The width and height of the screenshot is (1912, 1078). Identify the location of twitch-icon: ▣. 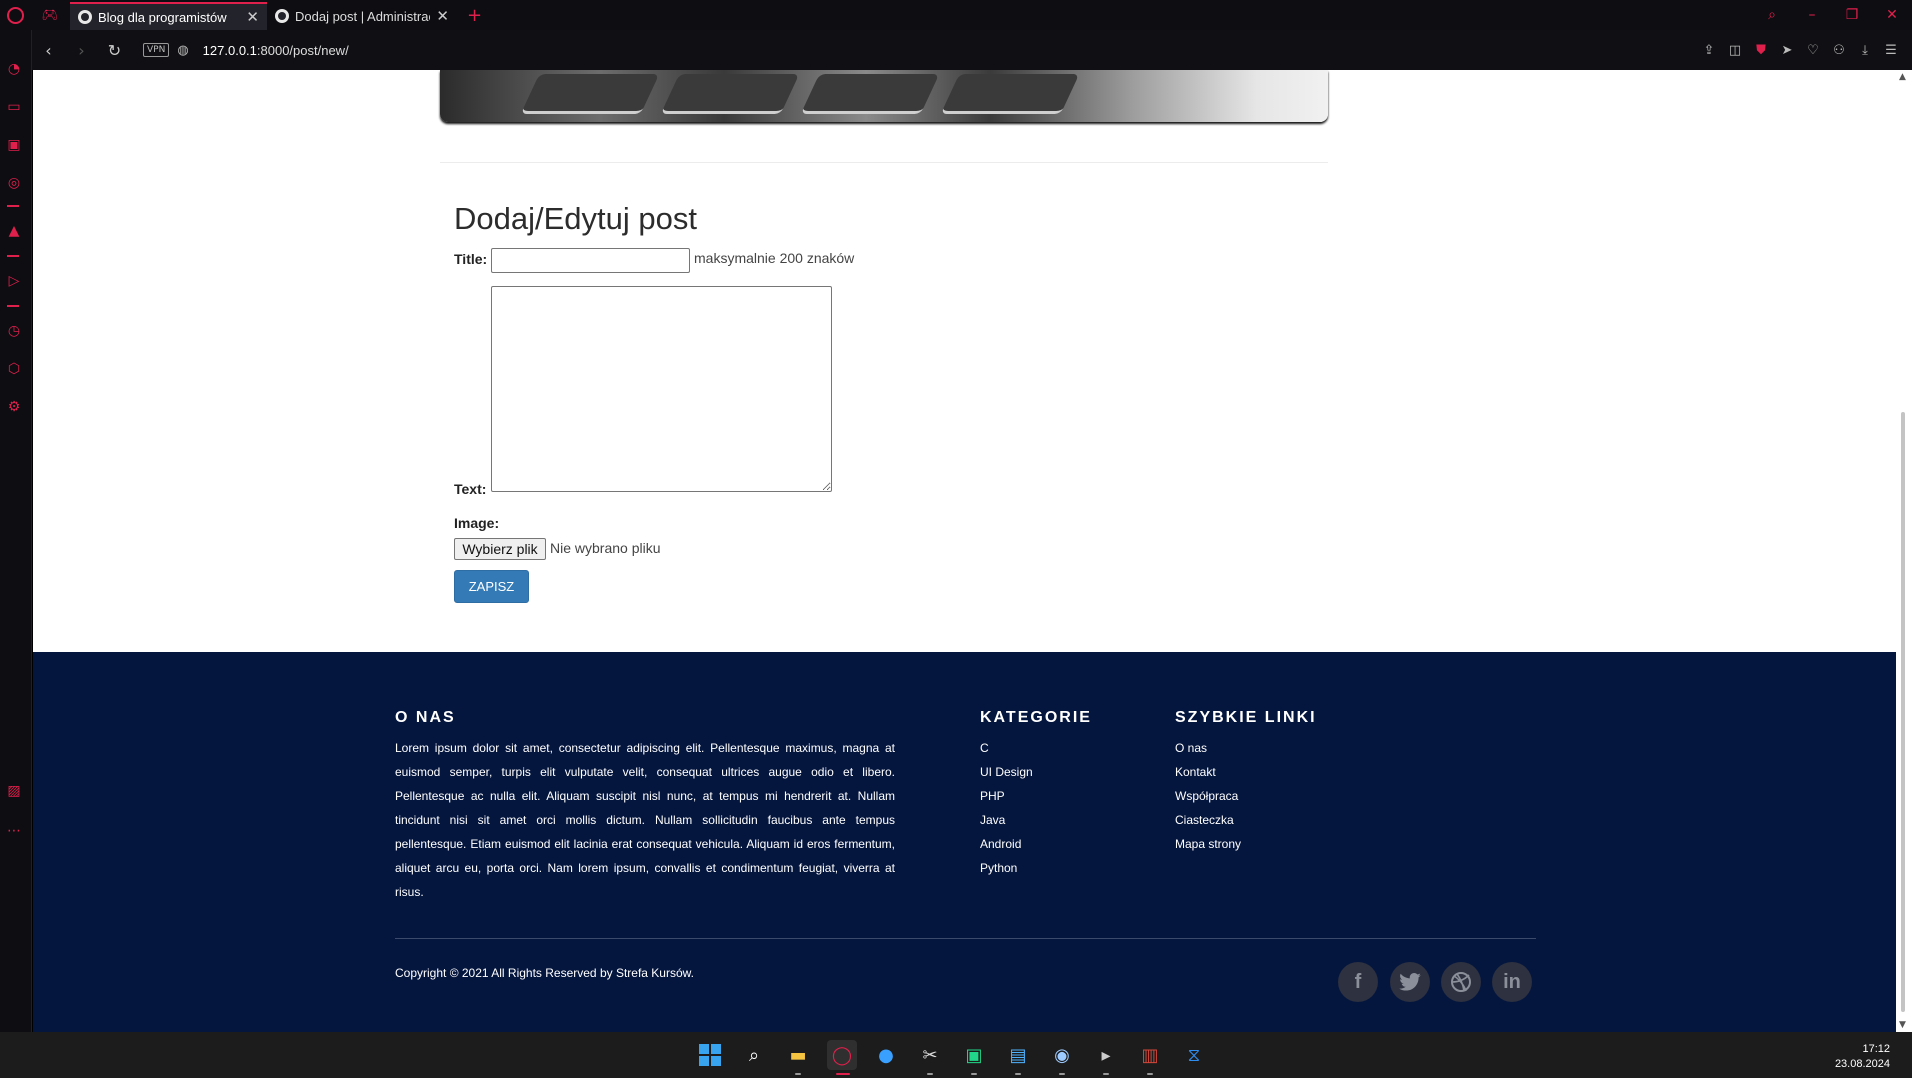
(14, 145).